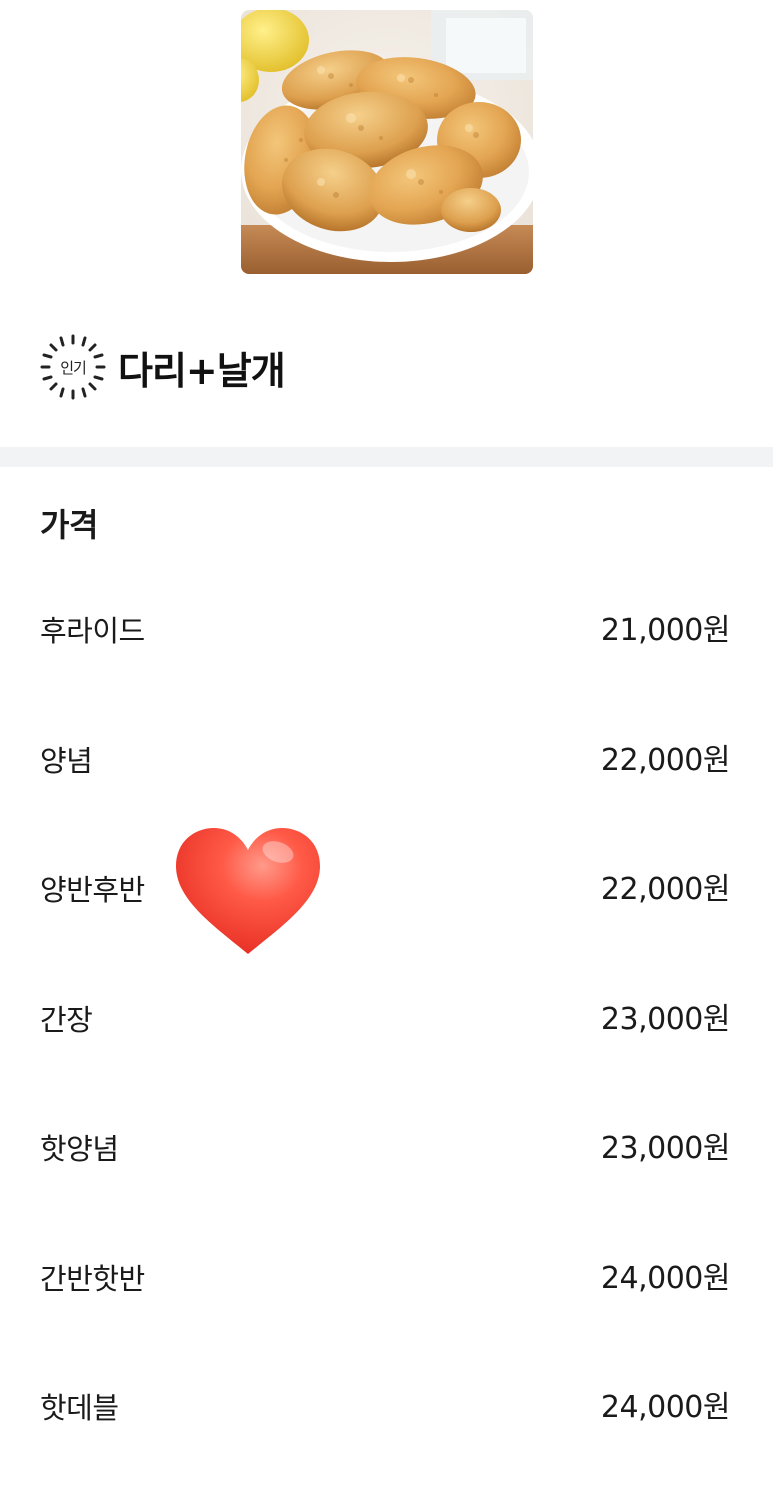  Describe the element at coordinates (92, 631) in the screenshot. I see `price-option-name: 후라이드` at that location.